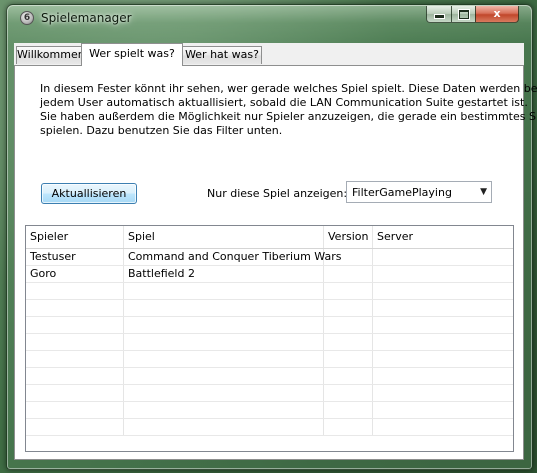 Image resolution: width=537 pixels, height=473 pixels. I want to click on filter-selected-value: FilterGamePlaying, so click(402, 192).